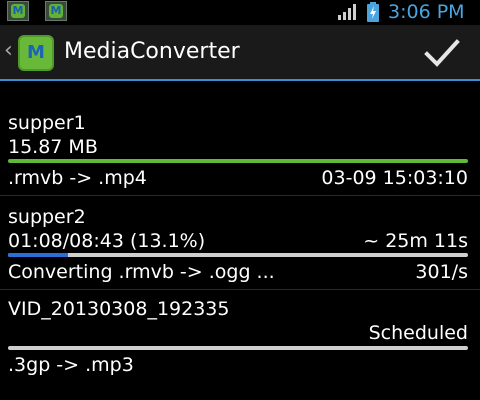 The height and width of the screenshot is (400, 480). What do you see at coordinates (442, 53) in the screenshot?
I see `done-checkmark-button` at bounding box center [442, 53].